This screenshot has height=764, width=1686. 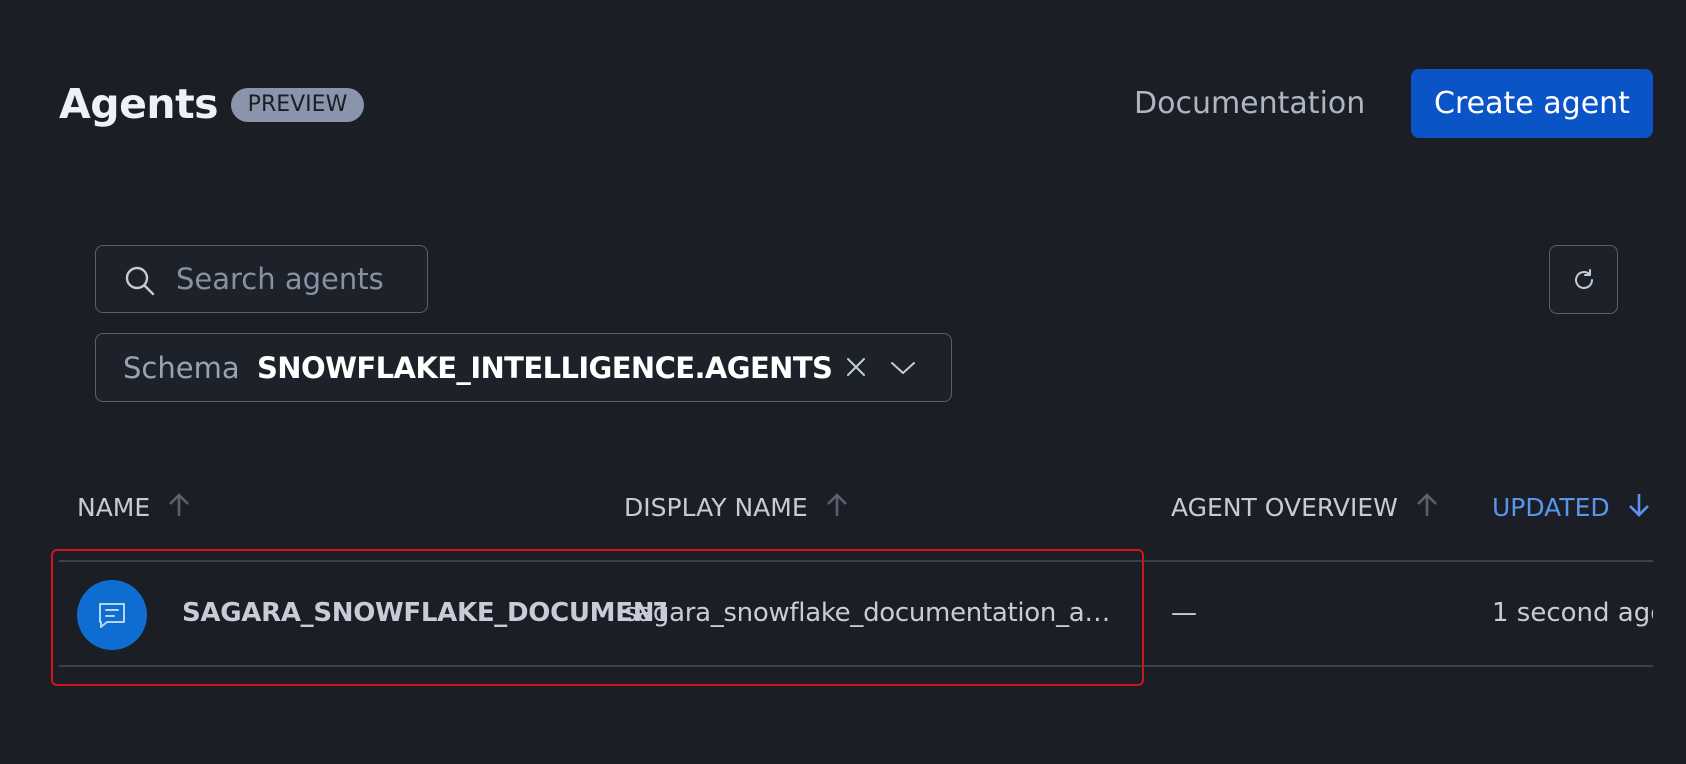 What do you see at coordinates (140, 281) in the screenshot?
I see `search-icon` at bounding box center [140, 281].